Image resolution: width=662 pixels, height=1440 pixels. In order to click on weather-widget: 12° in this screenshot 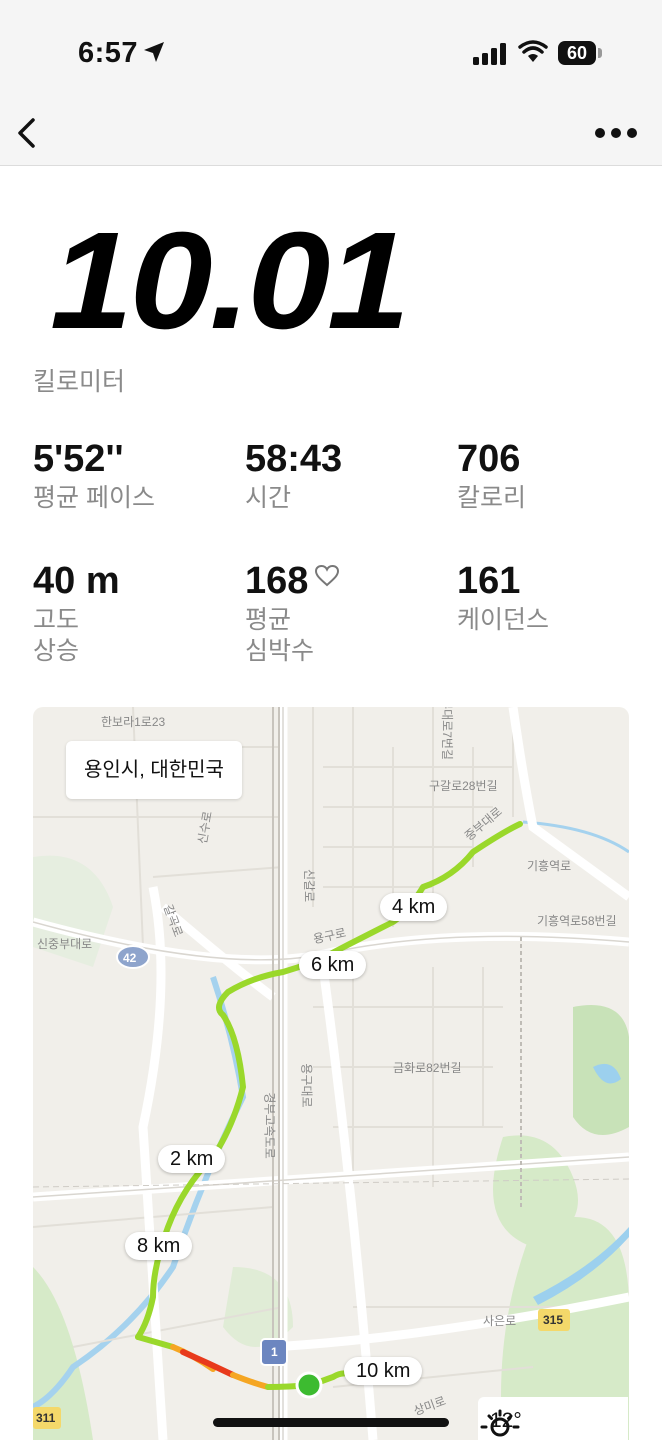, I will do `click(553, 1418)`.